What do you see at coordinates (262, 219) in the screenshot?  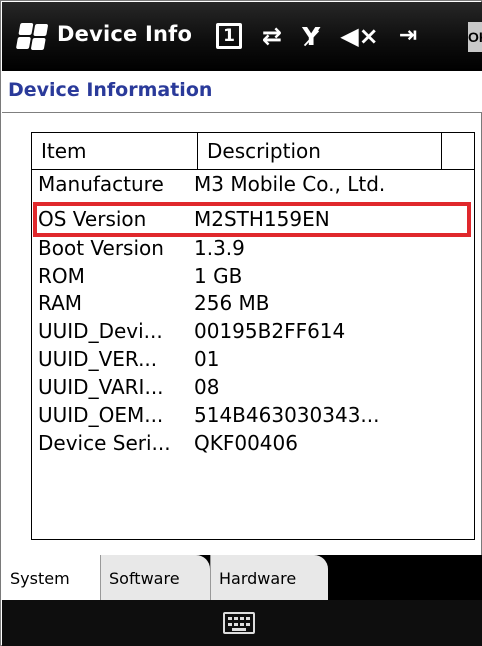 I see `row-description: M2STH159EN` at bounding box center [262, 219].